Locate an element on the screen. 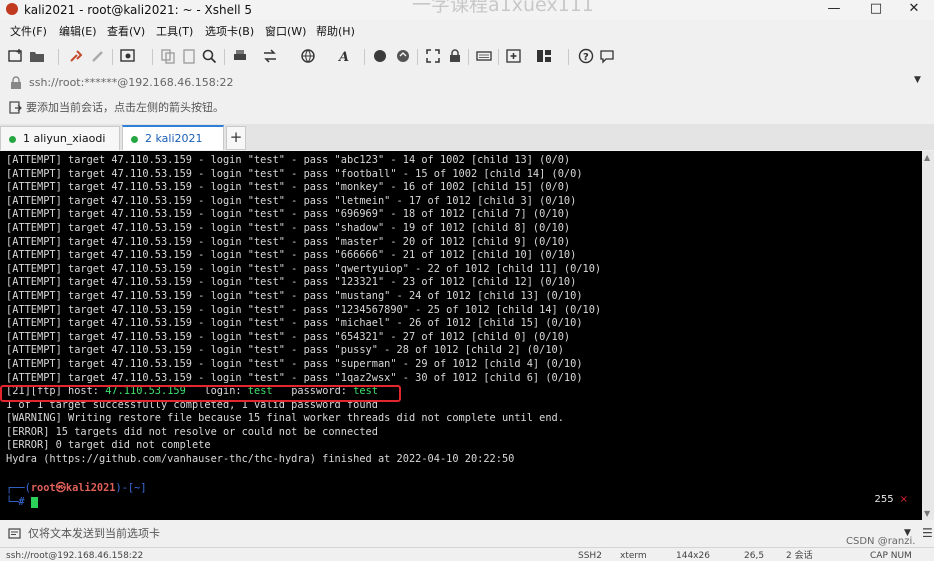  paste-icon is located at coordinates (189, 56).